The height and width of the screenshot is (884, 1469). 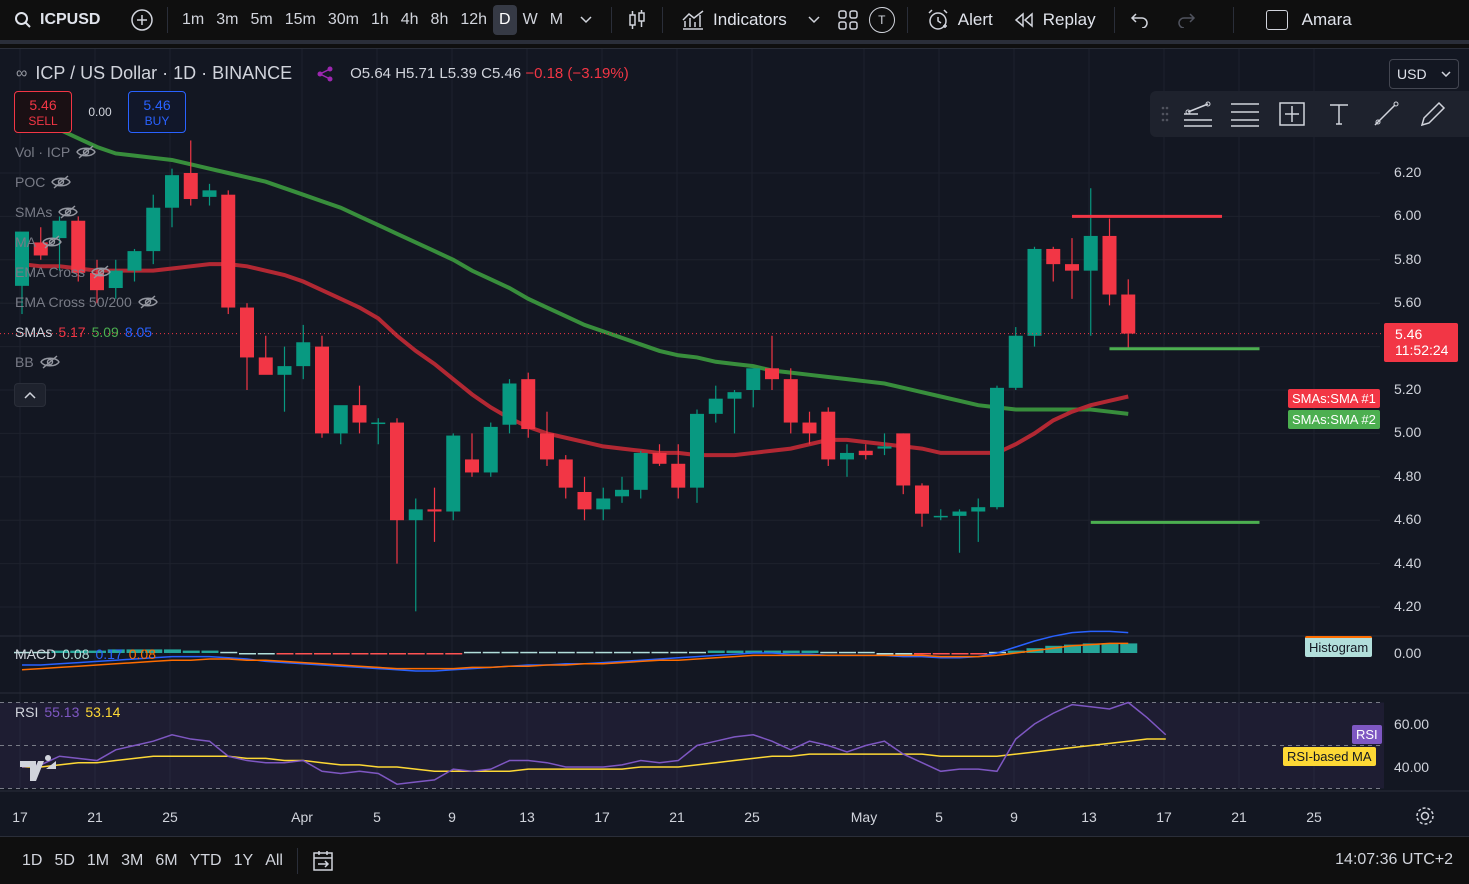 I want to click on redo-icon, so click(x=1186, y=20).